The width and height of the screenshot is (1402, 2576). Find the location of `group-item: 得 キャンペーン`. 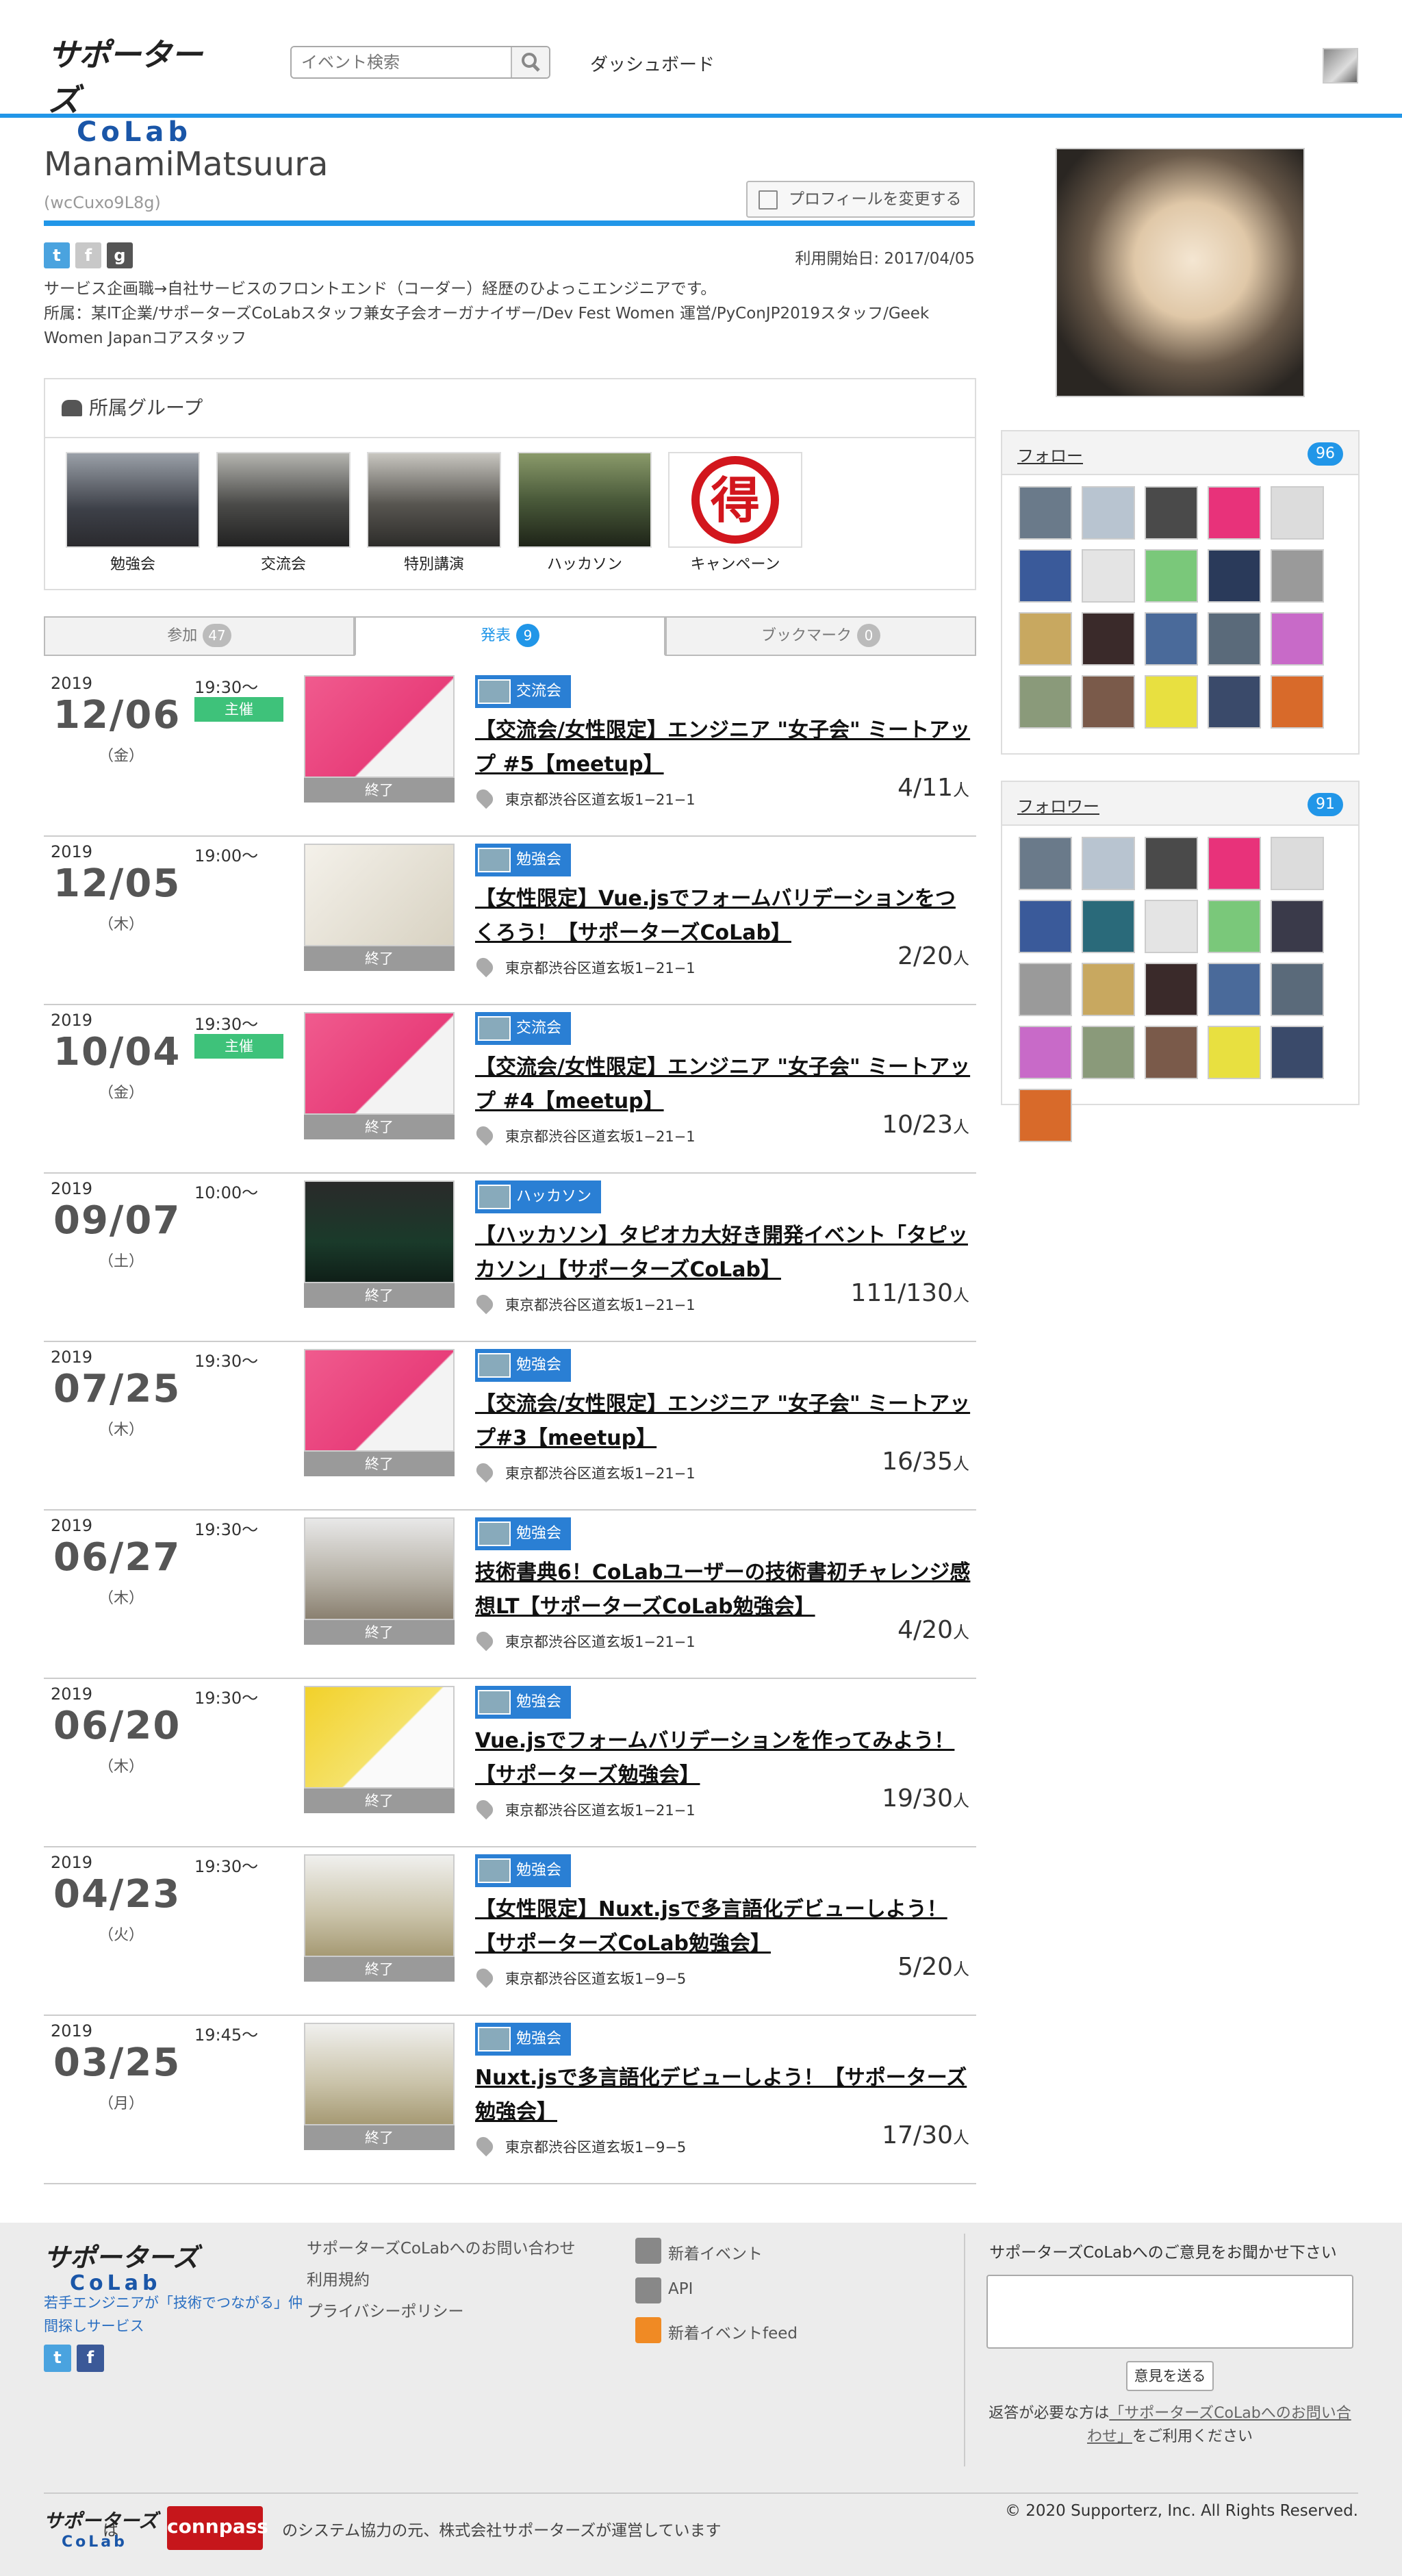

group-item: 得 キャンペーン is located at coordinates (735, 513).